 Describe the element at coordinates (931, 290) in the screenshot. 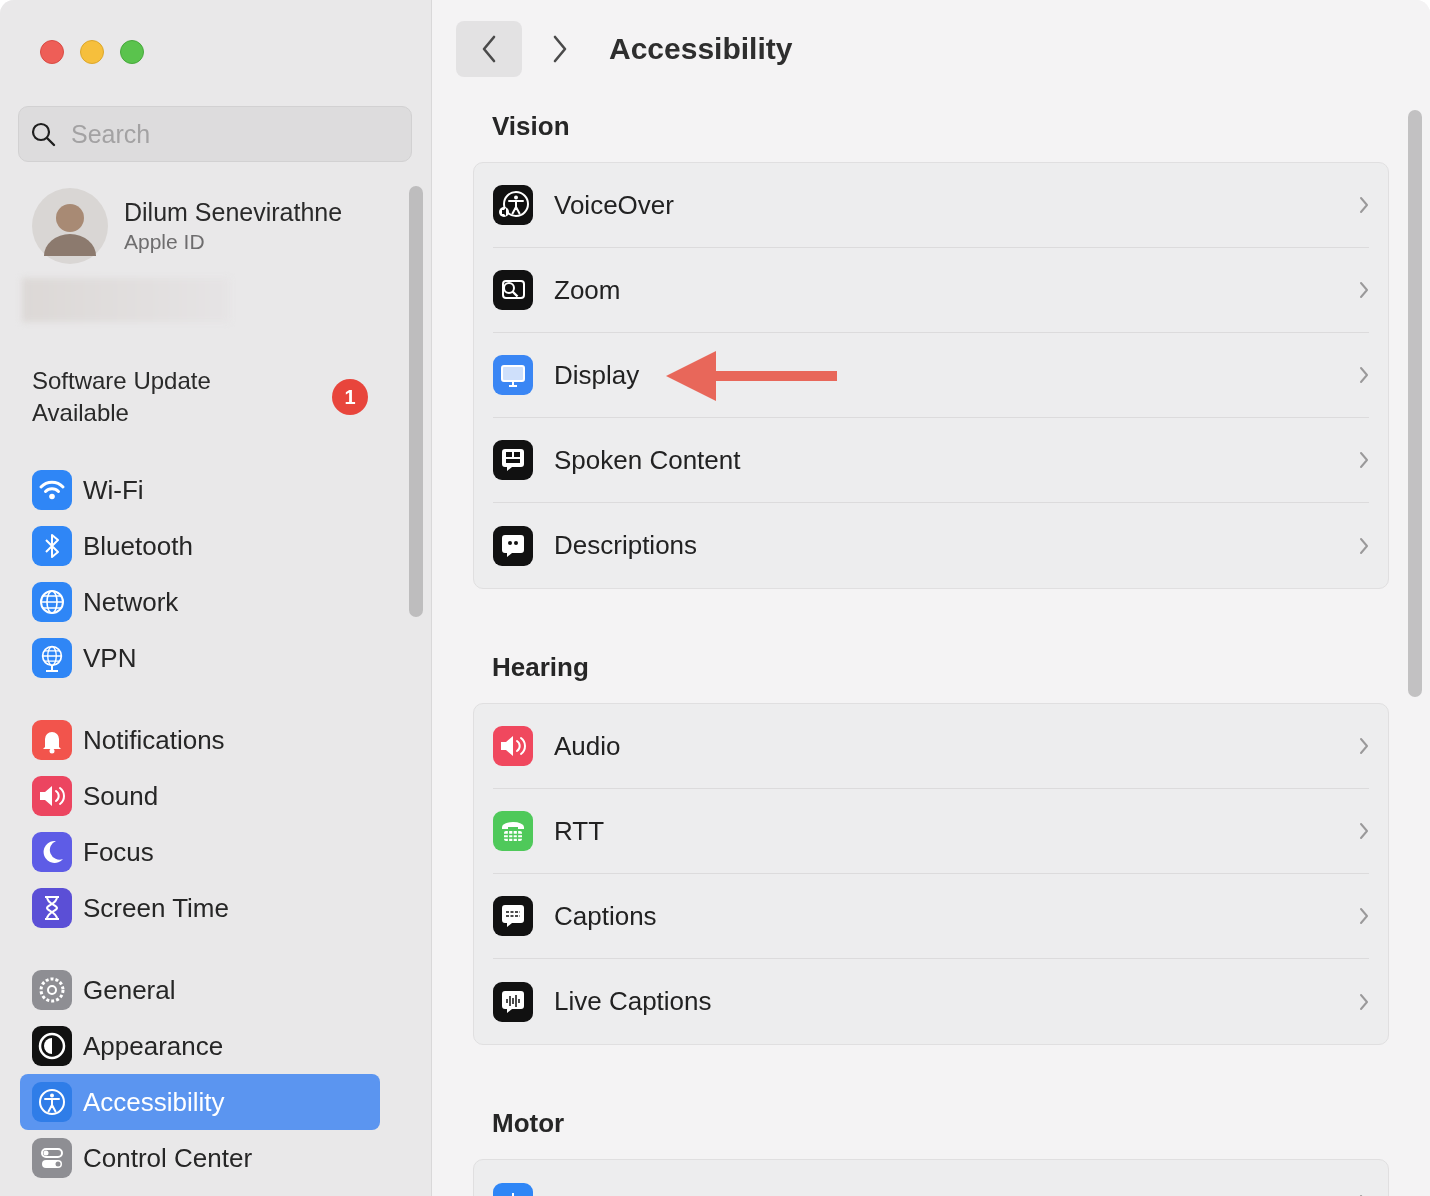

I see `settings-row: Zoom` at that location.